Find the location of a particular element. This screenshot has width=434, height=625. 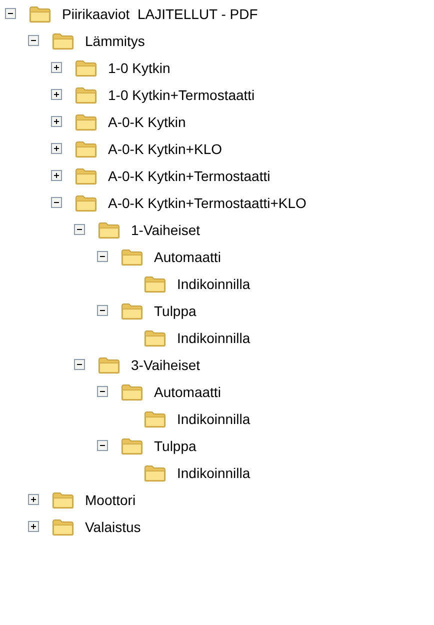

folder-label: Valaistus is located at coordinates (113, 527).